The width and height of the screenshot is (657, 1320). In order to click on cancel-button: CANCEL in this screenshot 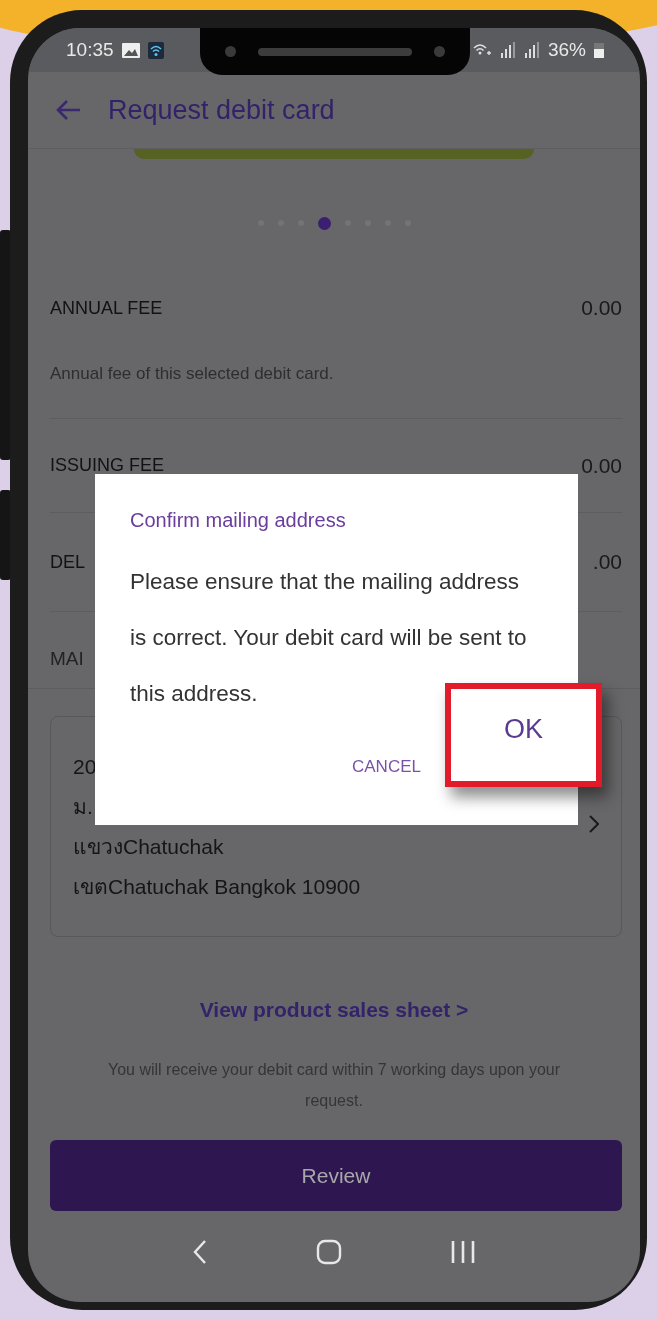, I will do `click(386, 767)`.